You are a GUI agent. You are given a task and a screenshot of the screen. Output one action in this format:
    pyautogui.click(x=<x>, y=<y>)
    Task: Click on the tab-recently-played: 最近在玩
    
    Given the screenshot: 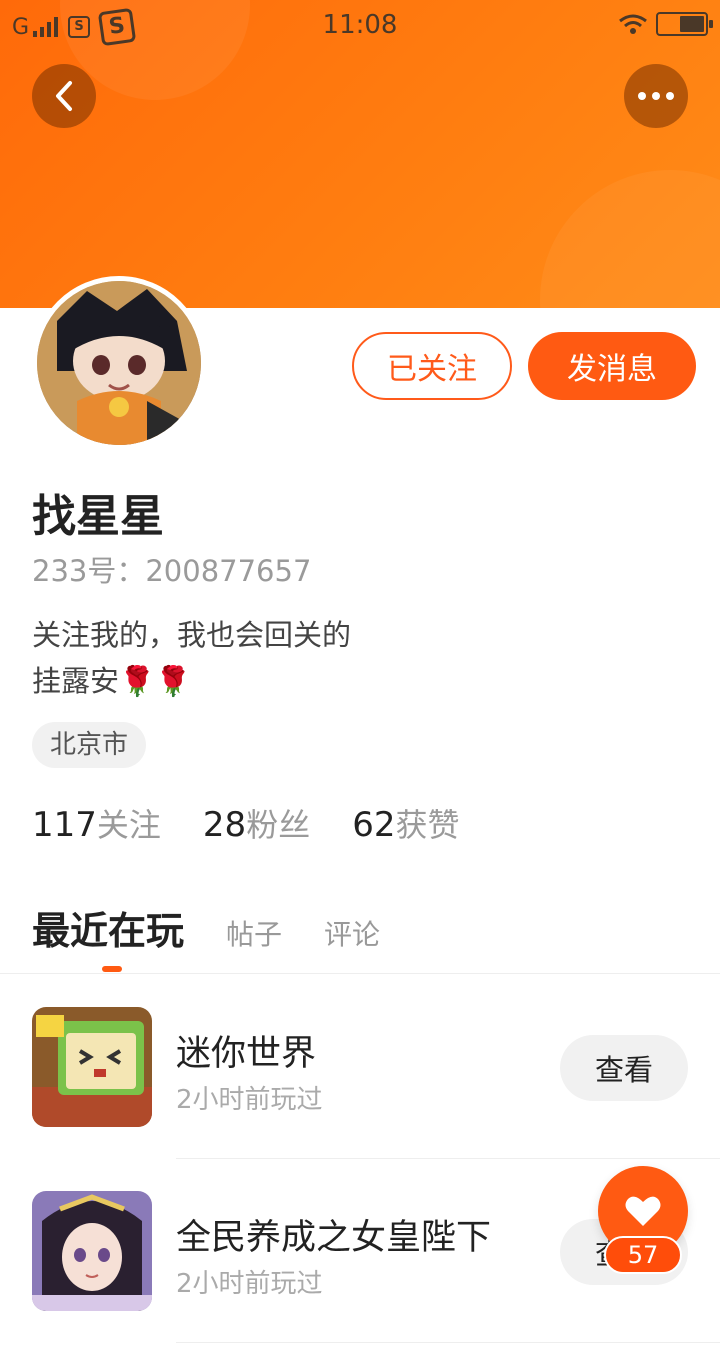 What is the action you would take?
    pyautogui.click(x=108, y=927)
    